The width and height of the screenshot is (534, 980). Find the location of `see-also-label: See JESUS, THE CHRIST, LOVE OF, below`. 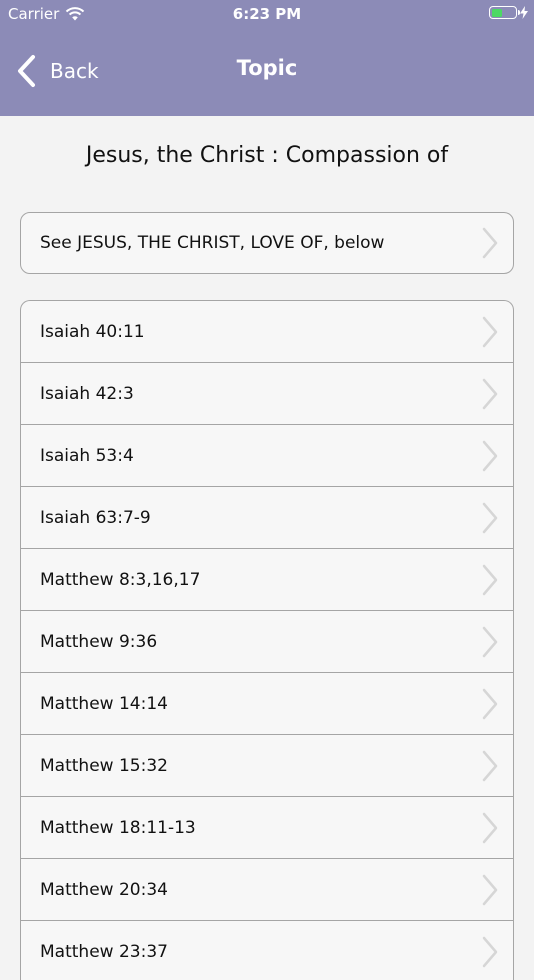

see-also-label: See JESUS, THE CHRIST, LOVE OF, below is located at coordinates (212, 243).